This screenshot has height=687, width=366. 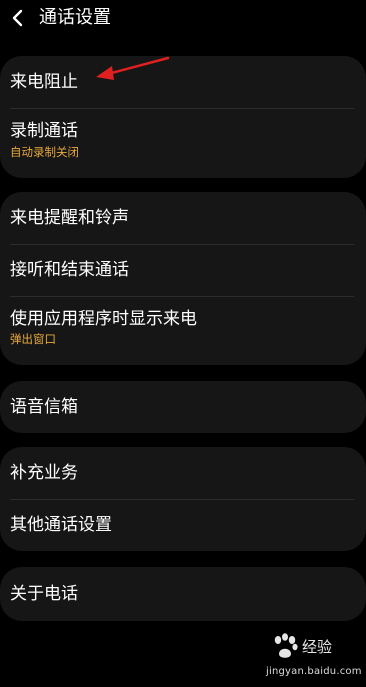 I want to click on setting-voicemail: 语音信箱, so click(x=183, y=407).